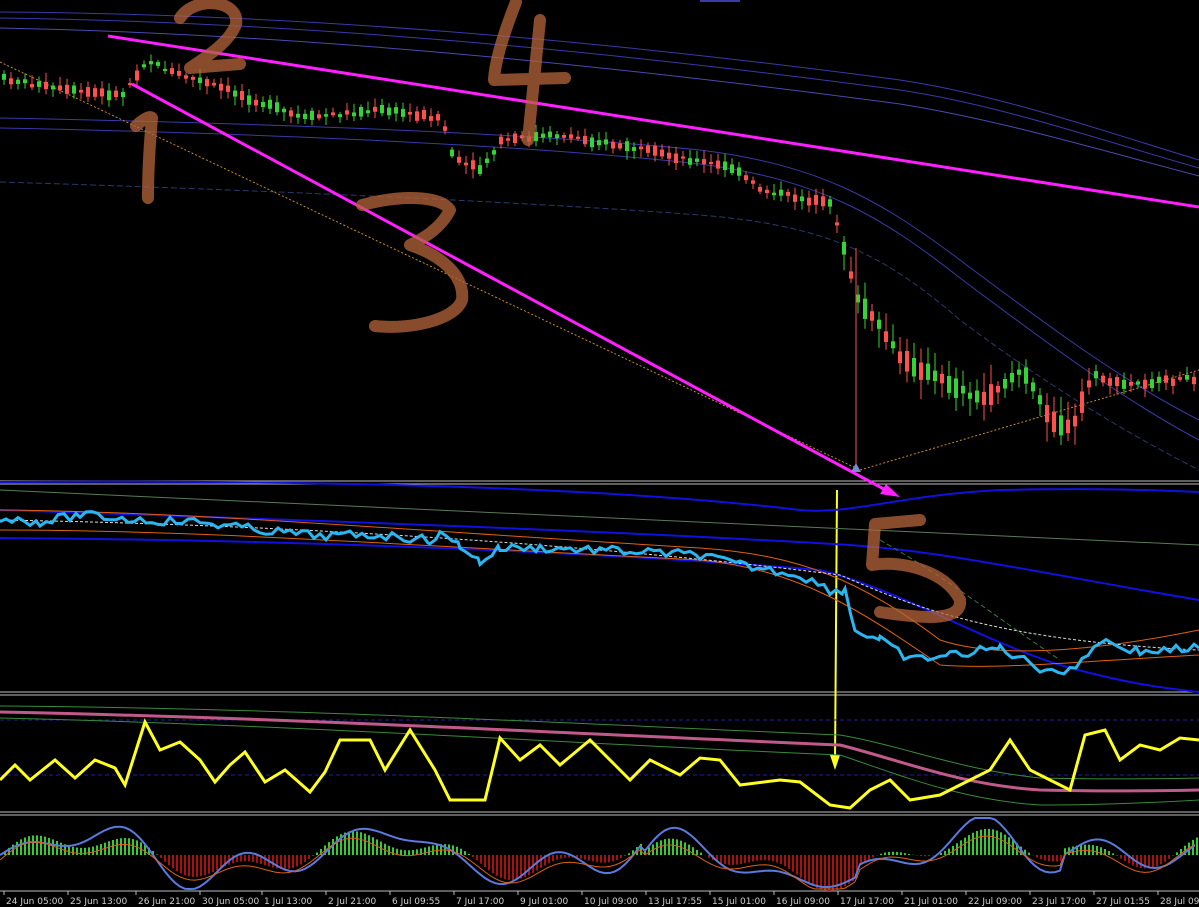 The image size is (1199, 907). Describe the element at coordinates (931, 902) in the screenshot. I see `time-label: 21 Jul 01:00` at that location.